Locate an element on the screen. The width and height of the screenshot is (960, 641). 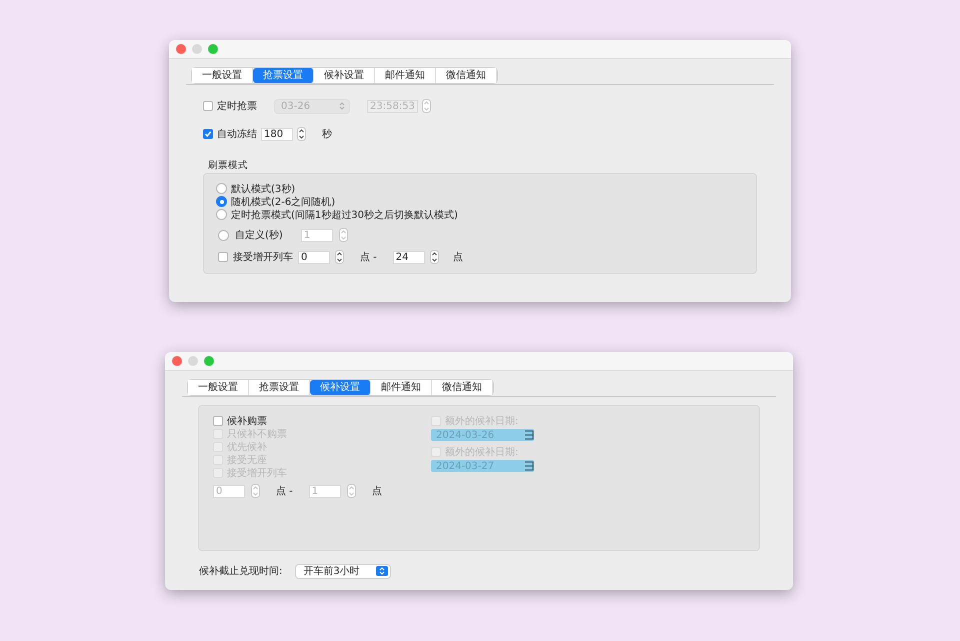
number-field: 180 is located at coordinates (277, 134).